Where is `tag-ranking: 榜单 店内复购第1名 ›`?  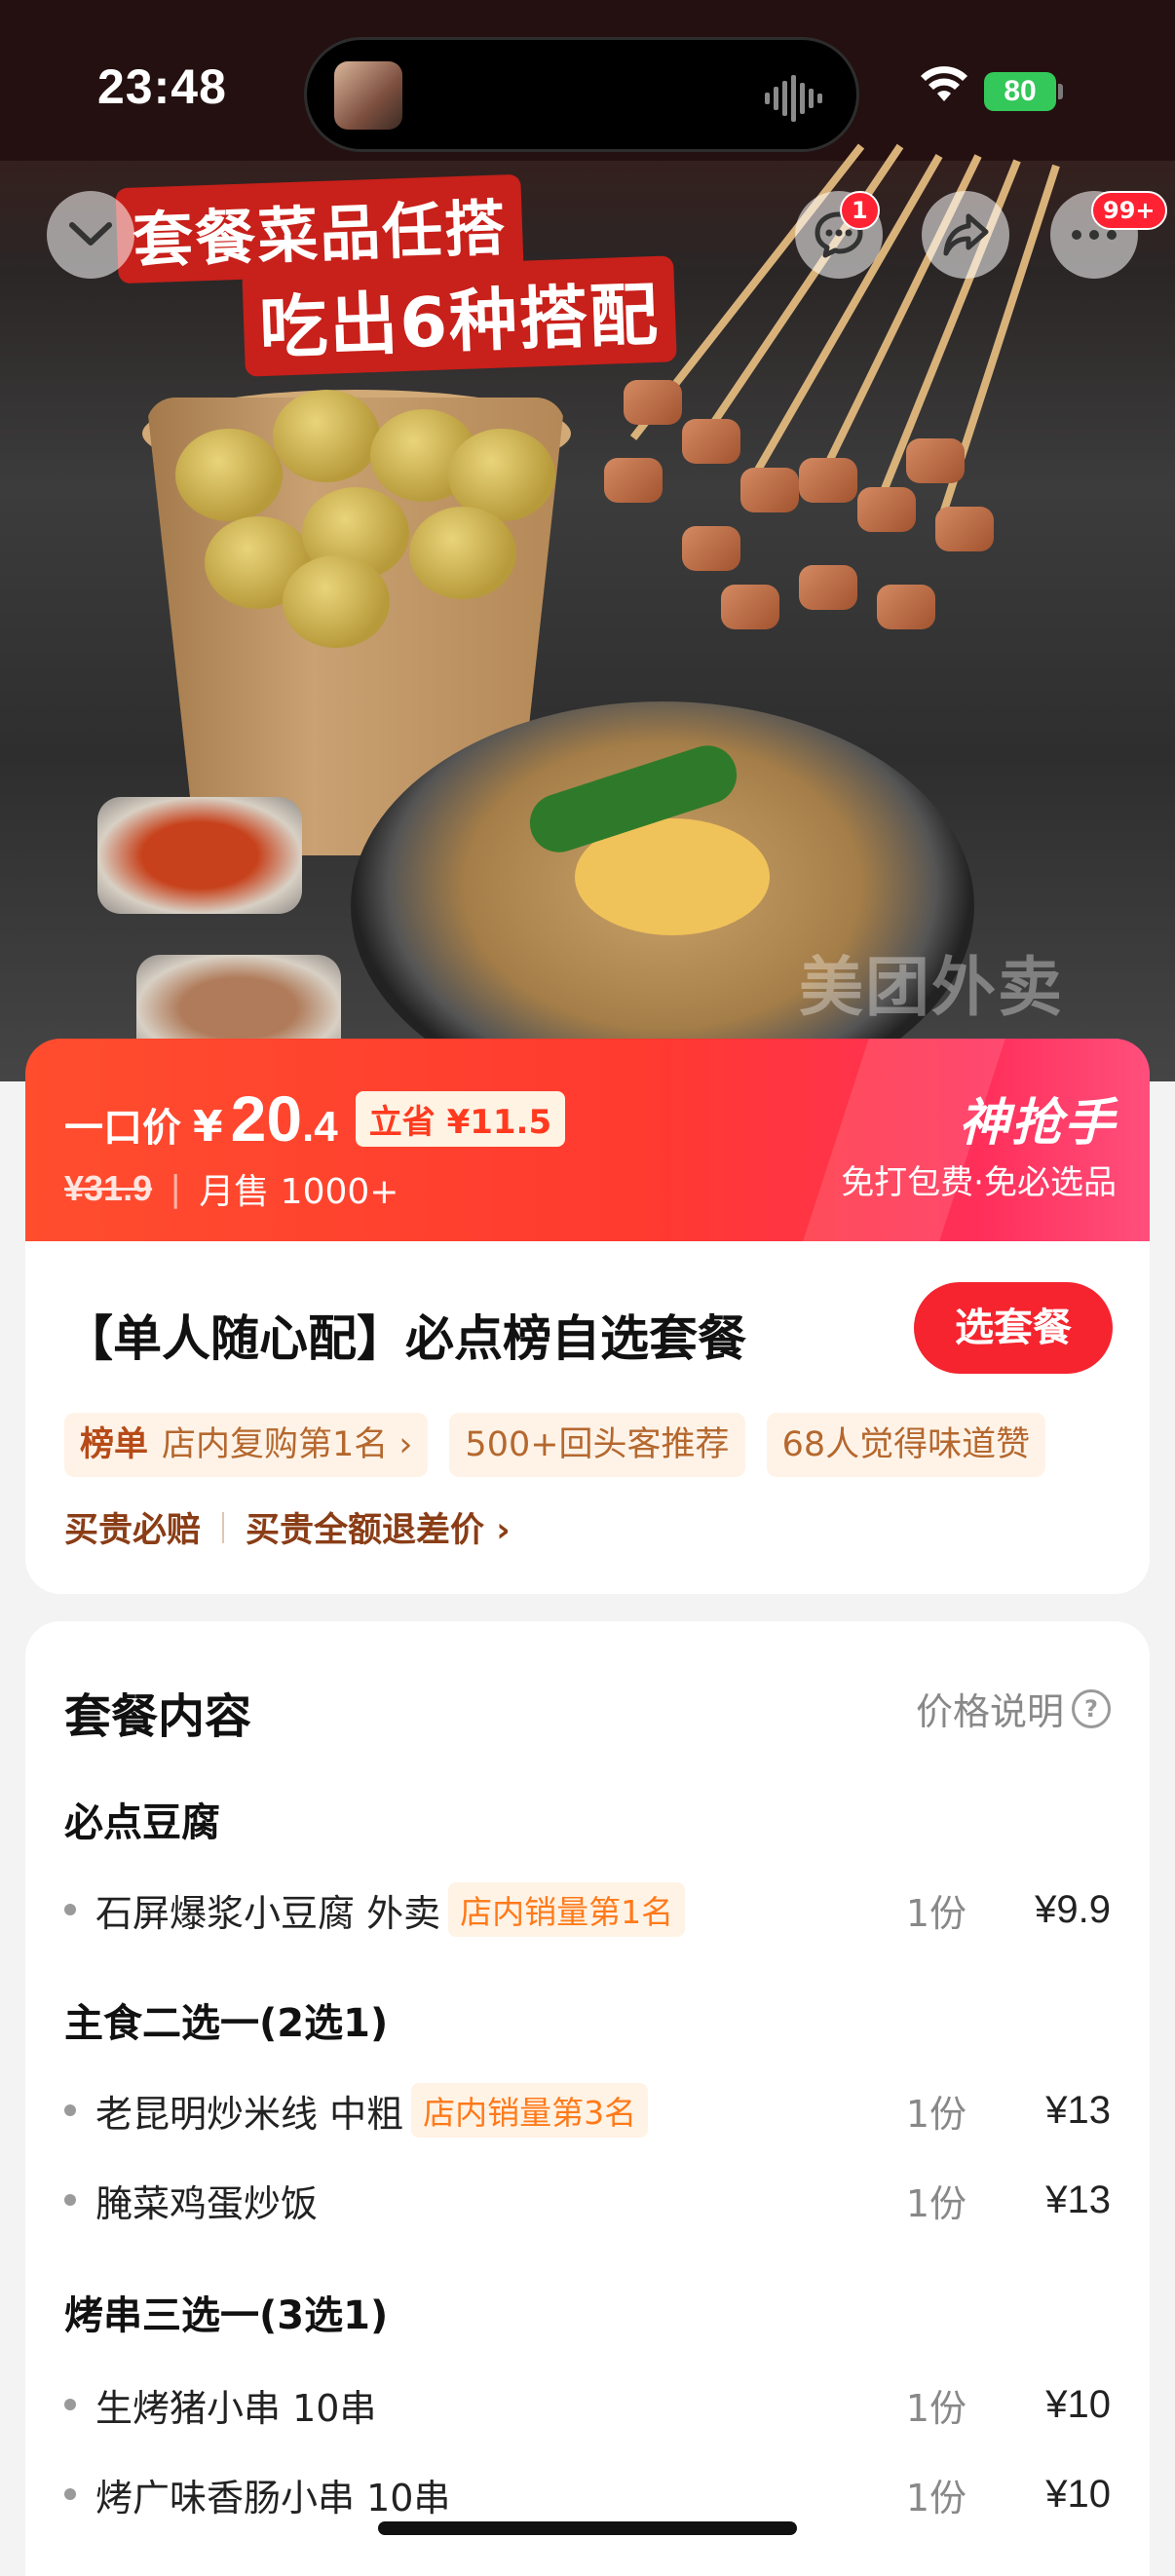
tag-ranking: 榜单 店内复购第1名 › is located at coordinates (246, 1445).